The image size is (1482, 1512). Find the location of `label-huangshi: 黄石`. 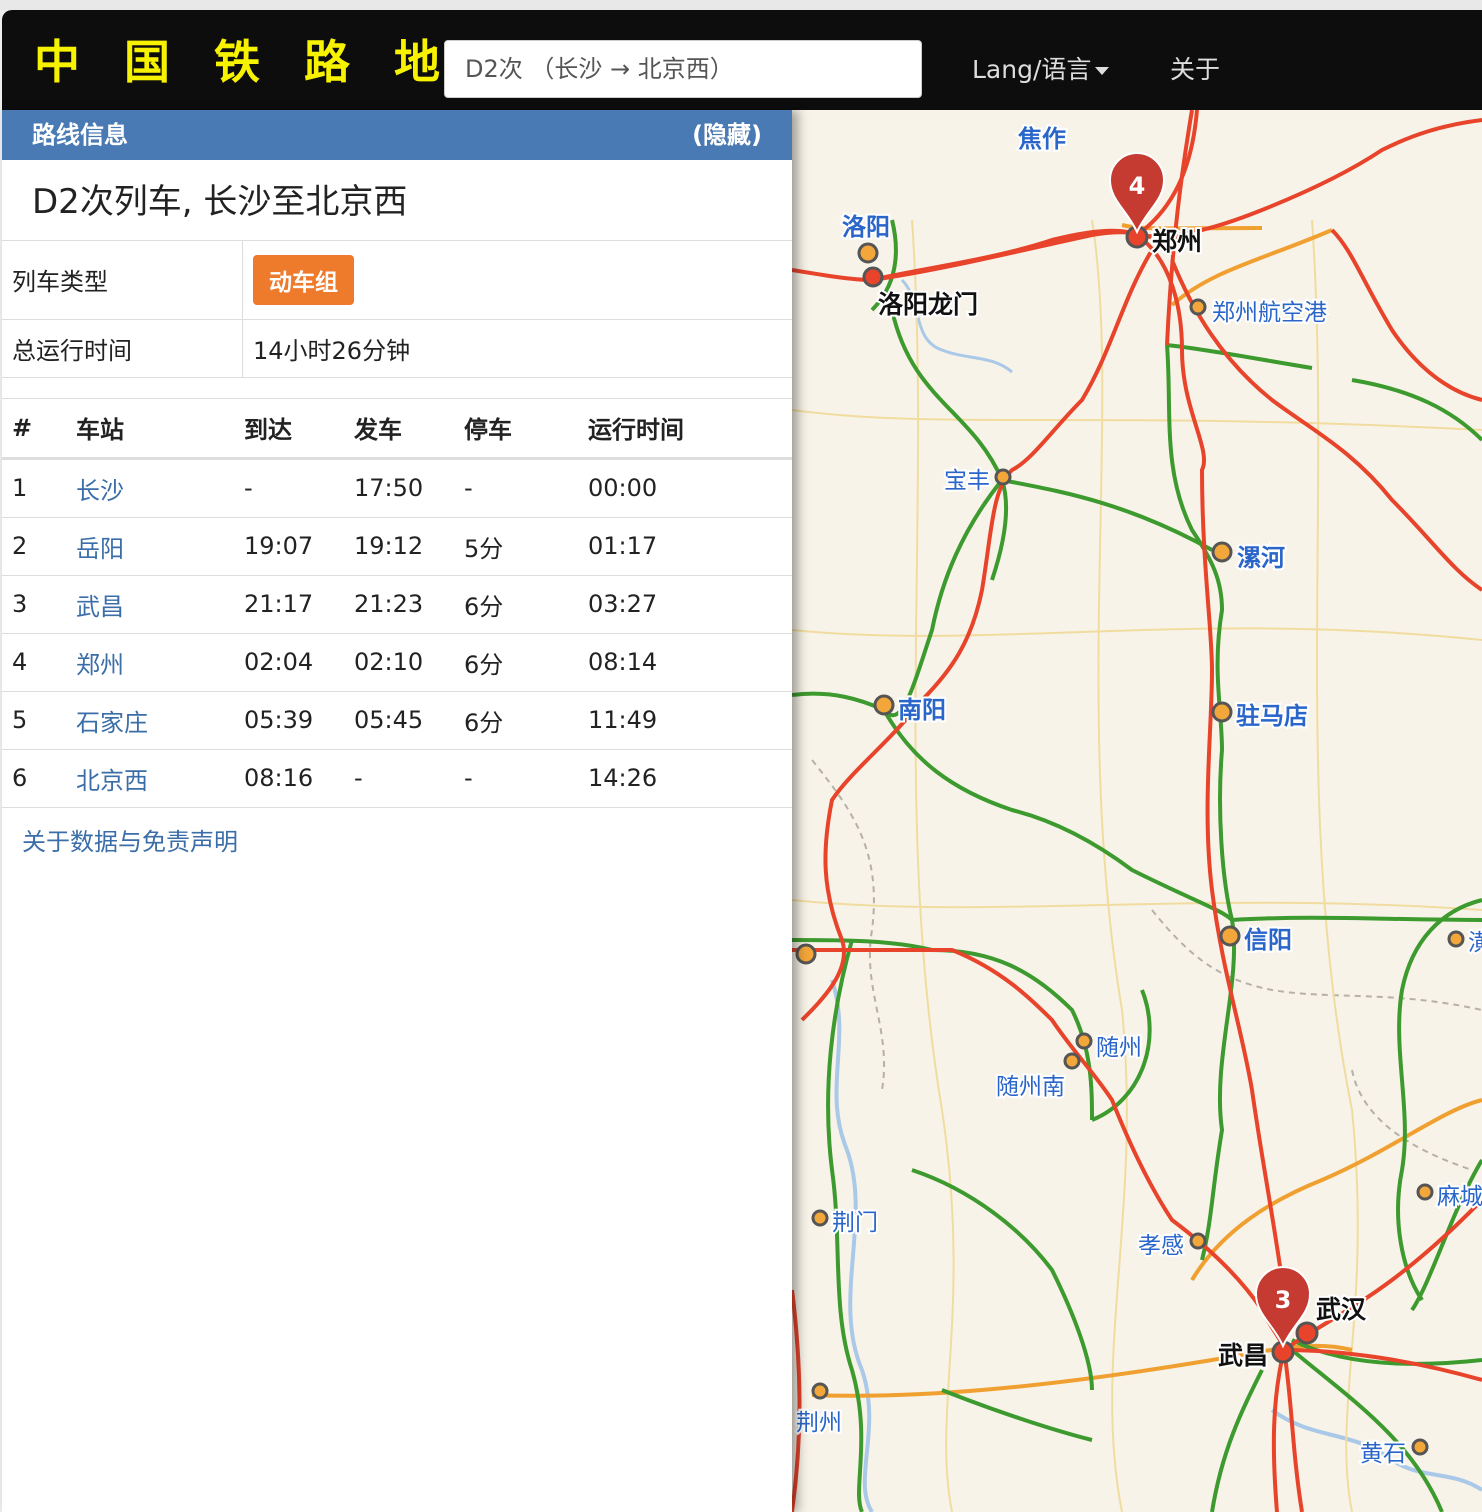

label-huangshi: 黄石 is located at coordinates (1383, 1454).